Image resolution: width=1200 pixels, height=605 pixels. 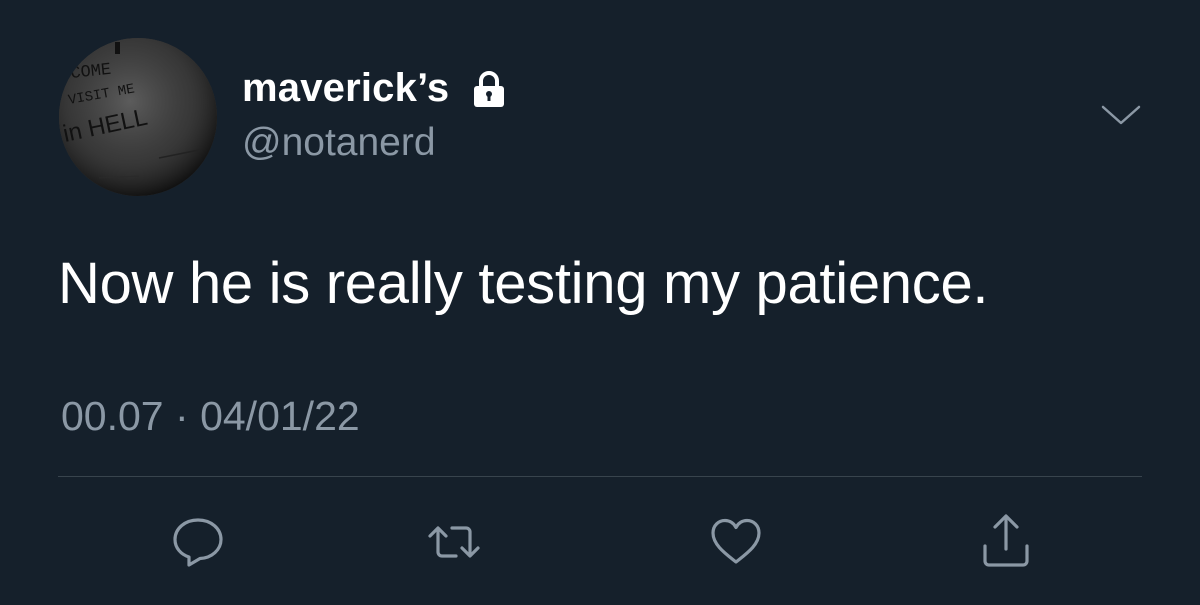 I want to click on retweet-icon, so click(x=454, y=542).